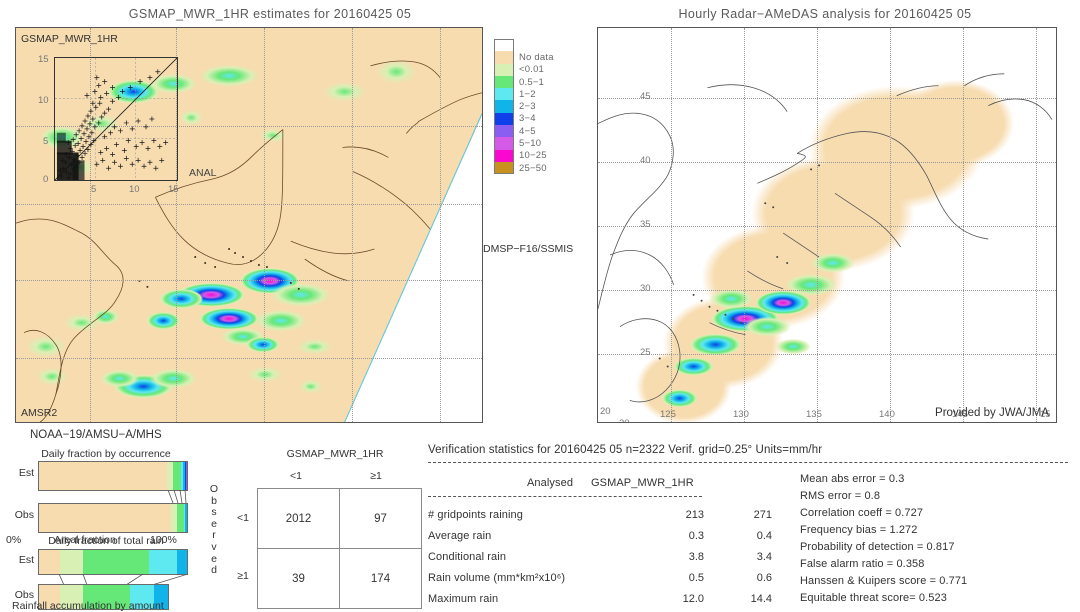 The height and width of the screenshot is (612, 1080). Describe the element at coordinates (43, 100) in the screenshot. I see `inset-ytick-10: 10` at that location.